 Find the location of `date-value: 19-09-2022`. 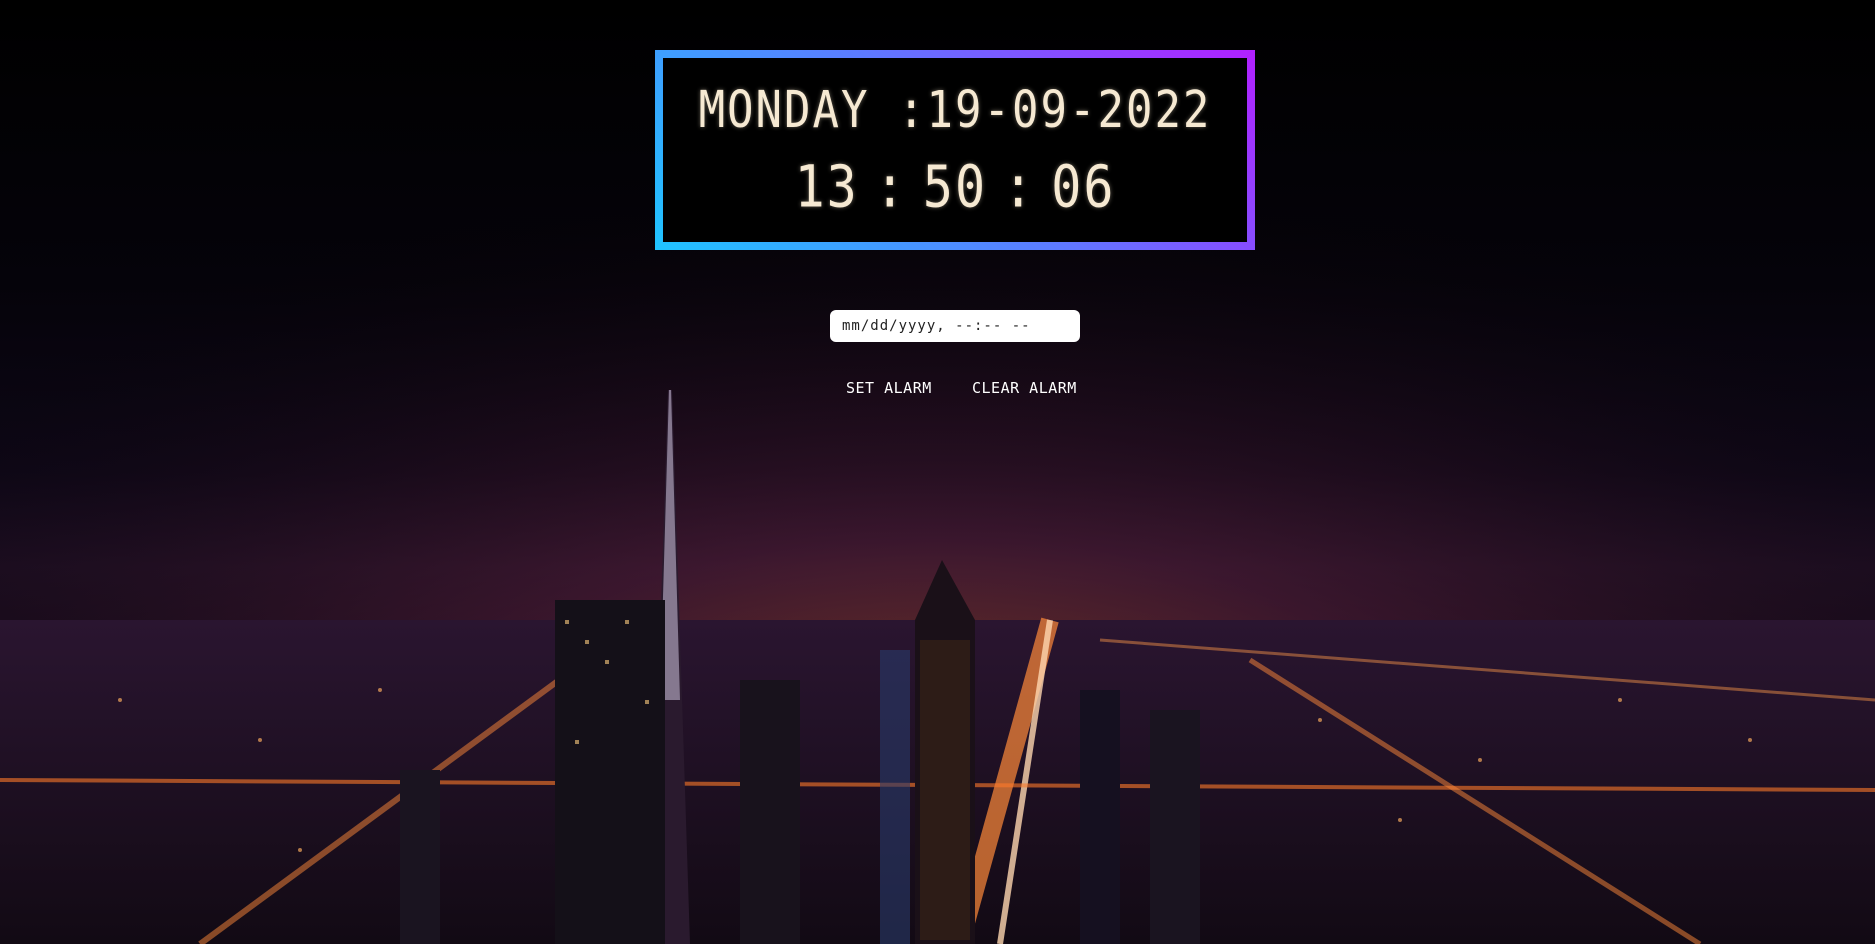

date-value: 19-09-2022 is located at coordinates (1069, 110).